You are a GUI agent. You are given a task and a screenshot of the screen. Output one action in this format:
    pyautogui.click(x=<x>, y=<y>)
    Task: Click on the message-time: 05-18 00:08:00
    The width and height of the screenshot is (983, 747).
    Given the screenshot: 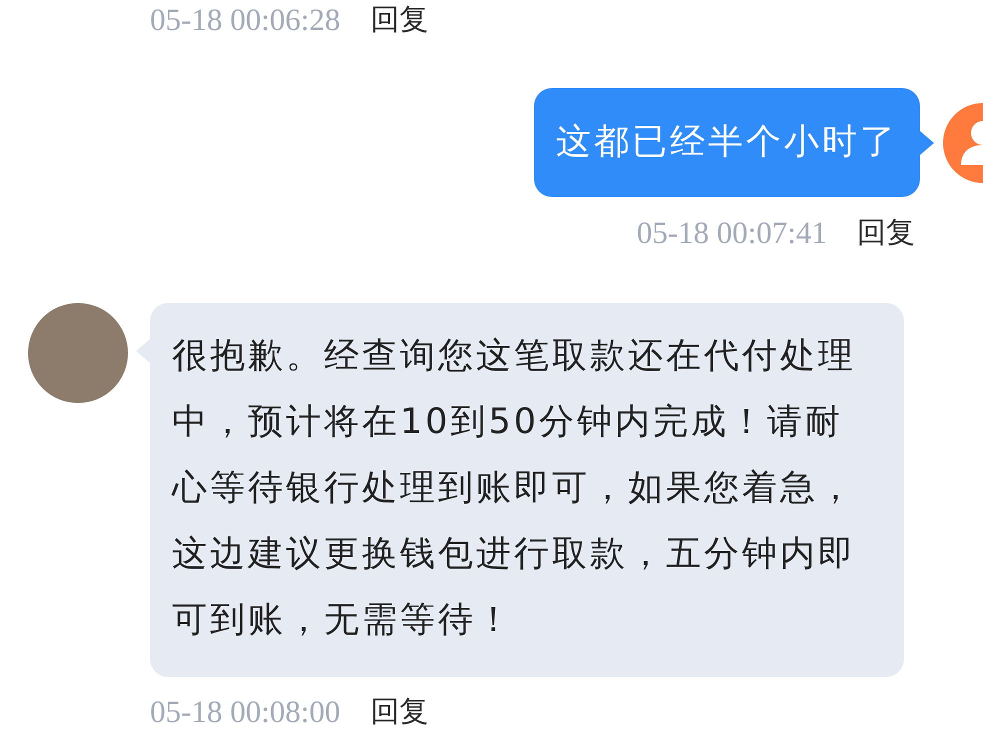 What is the action you would take?
    pyautogui.click(x=245, y=712)
    